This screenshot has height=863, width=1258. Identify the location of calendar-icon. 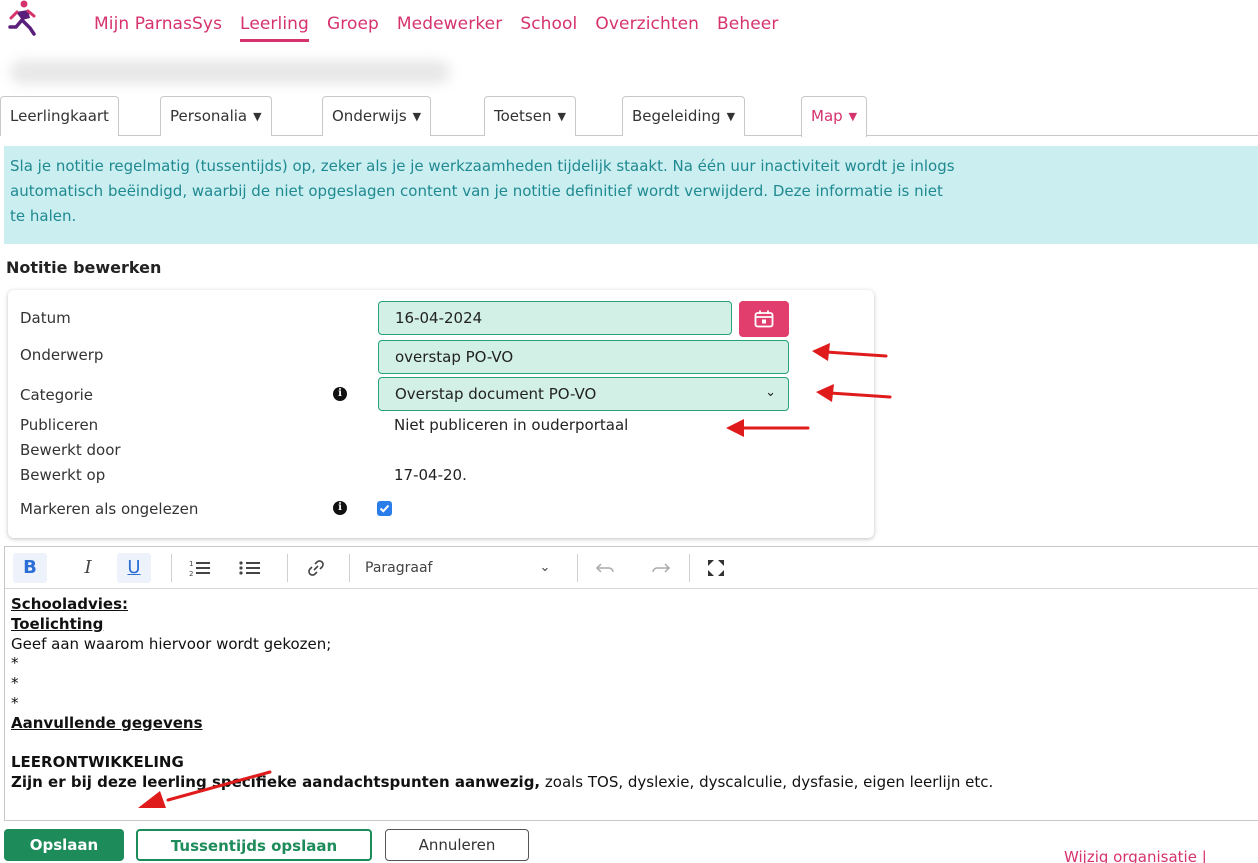
(764, 319).